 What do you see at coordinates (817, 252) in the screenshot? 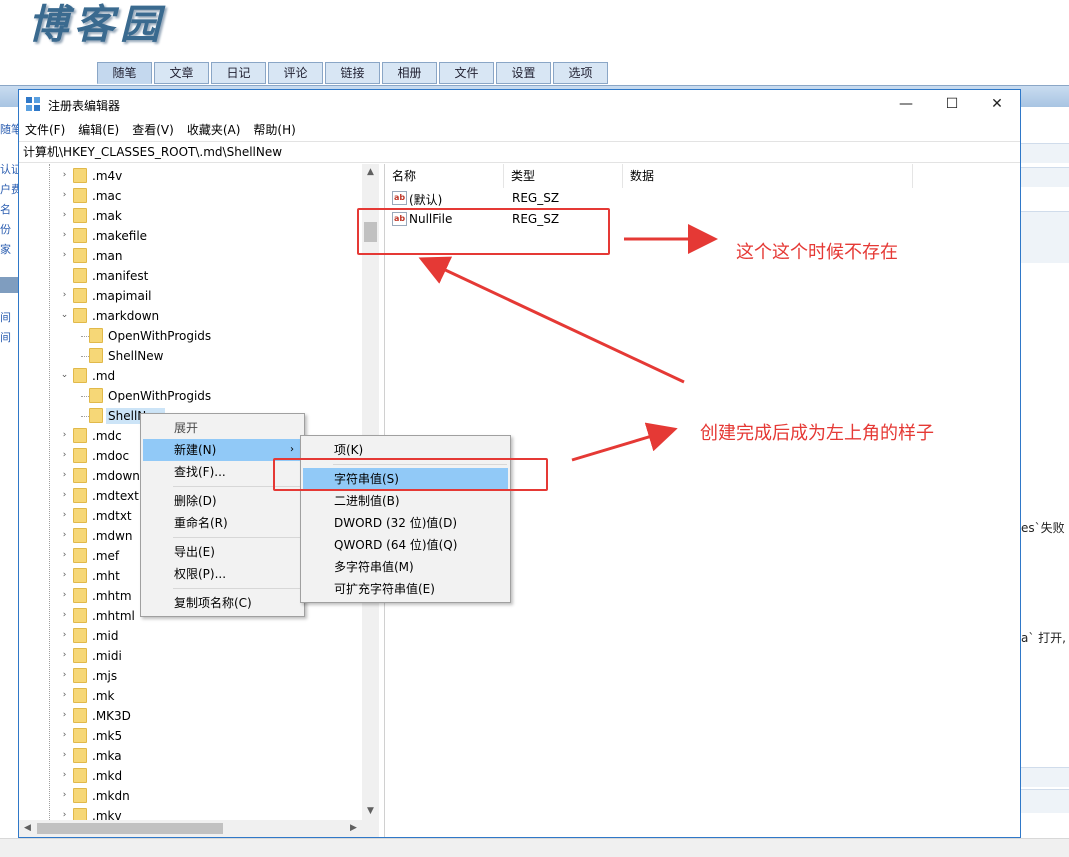
I see `annotation-note: 这个这个时候不存在` at bounding box center [817, 252].